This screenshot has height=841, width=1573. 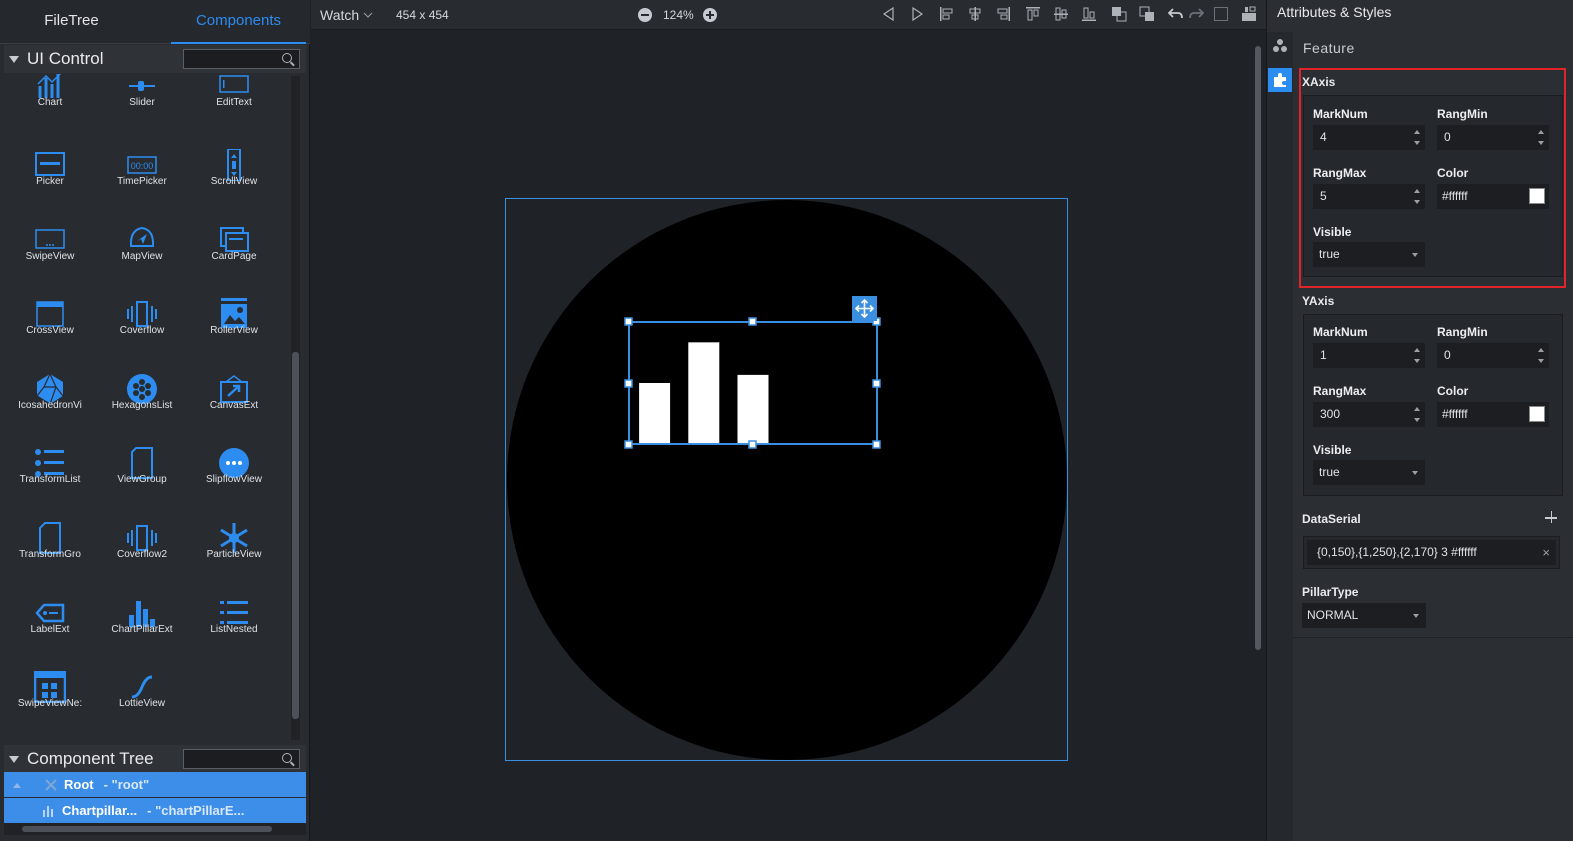 I want to click on canvas-vertical-scrollbar, so click(x=1258, y=438).